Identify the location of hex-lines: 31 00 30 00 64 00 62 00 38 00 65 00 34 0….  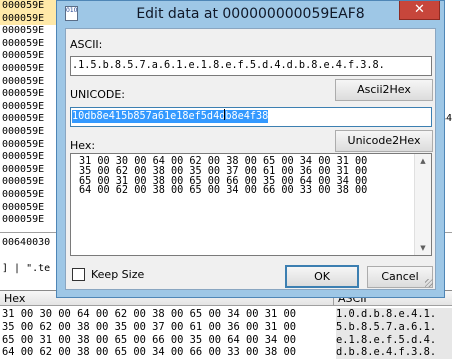
(223, 176).